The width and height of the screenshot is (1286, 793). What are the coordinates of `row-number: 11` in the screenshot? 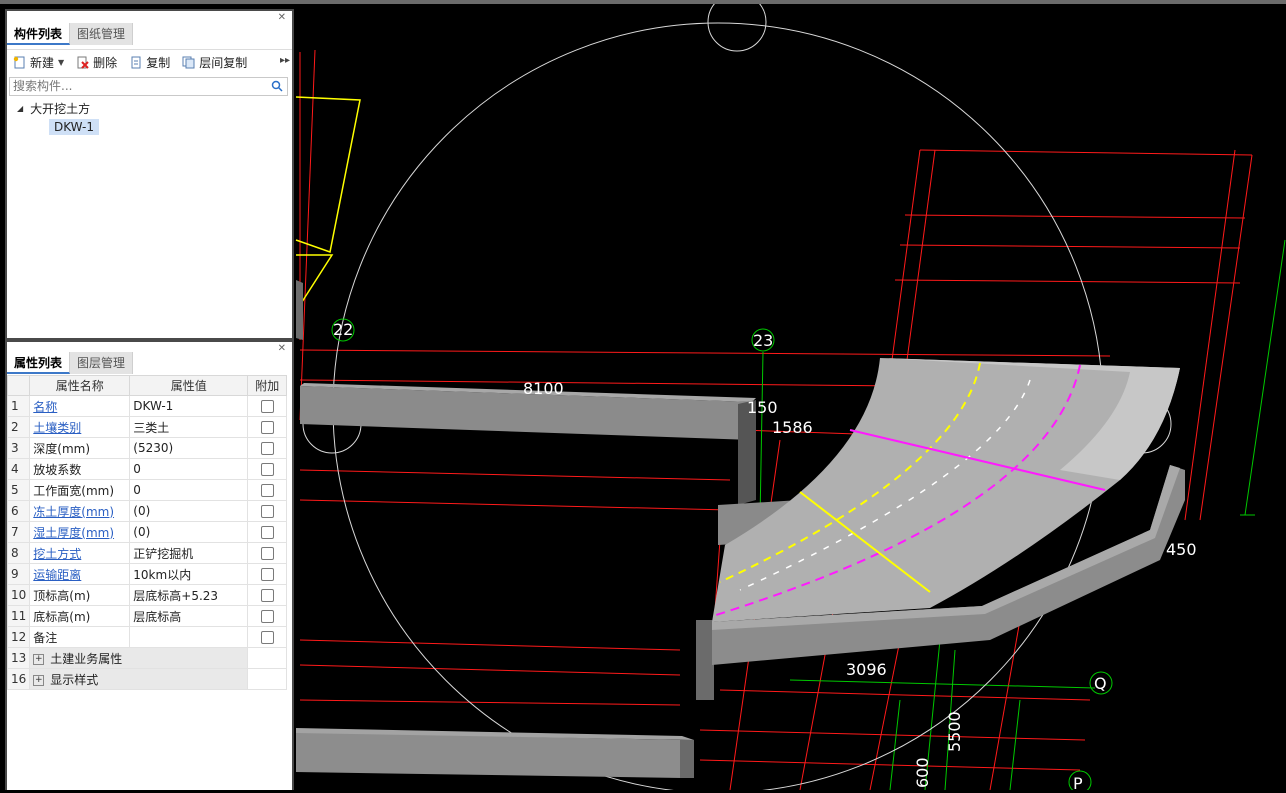 It's located at (18, 616).